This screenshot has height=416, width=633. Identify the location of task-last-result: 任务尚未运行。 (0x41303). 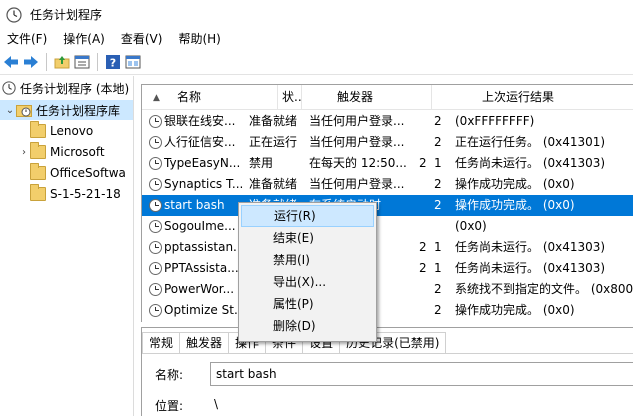
(530, 268).